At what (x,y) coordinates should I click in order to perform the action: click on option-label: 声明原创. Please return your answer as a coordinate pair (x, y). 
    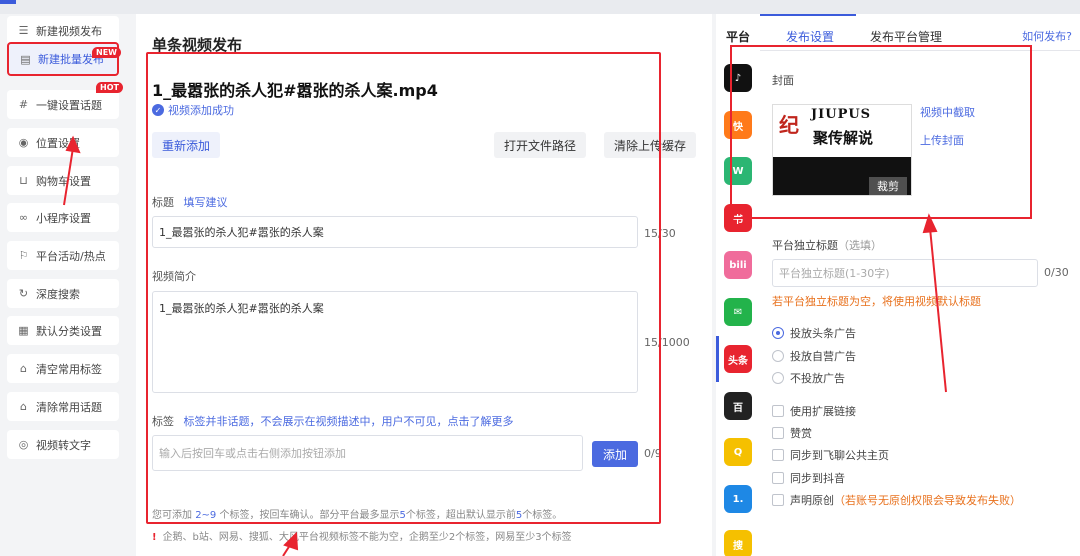
    Looking at the image, I should click on (812, 500).